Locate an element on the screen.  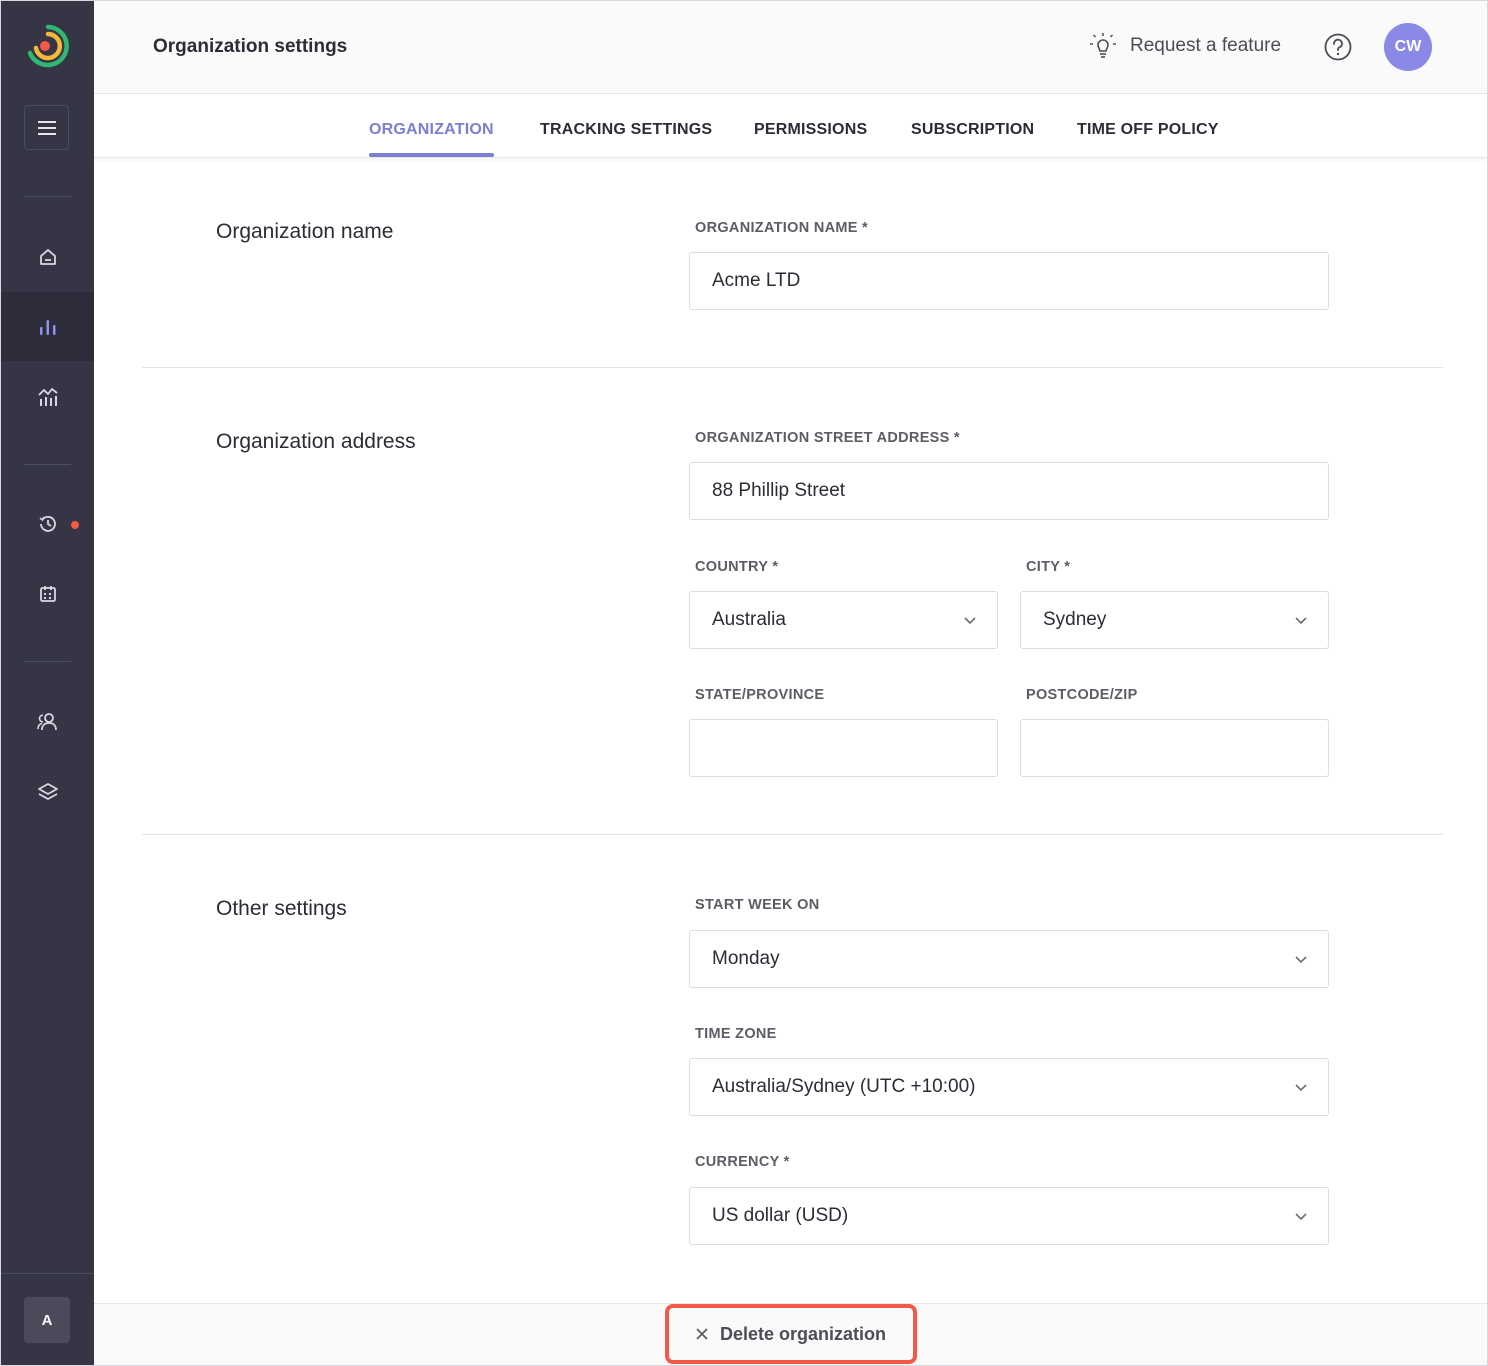
street-address-input-field is located at coordinates (1009, 491).